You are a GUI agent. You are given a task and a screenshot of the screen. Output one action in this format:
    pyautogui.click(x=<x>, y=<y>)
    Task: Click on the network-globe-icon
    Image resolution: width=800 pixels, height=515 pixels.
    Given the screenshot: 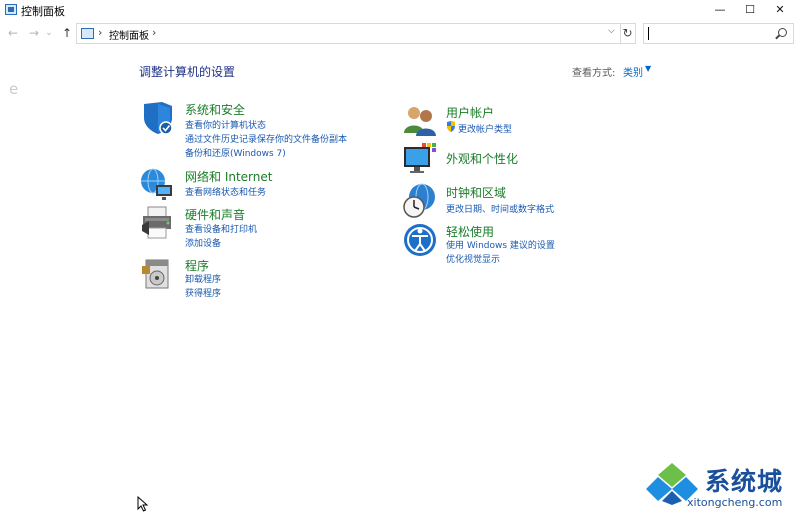 What is the action you would take?
    pyautogui.click(x=158, y=185)
    